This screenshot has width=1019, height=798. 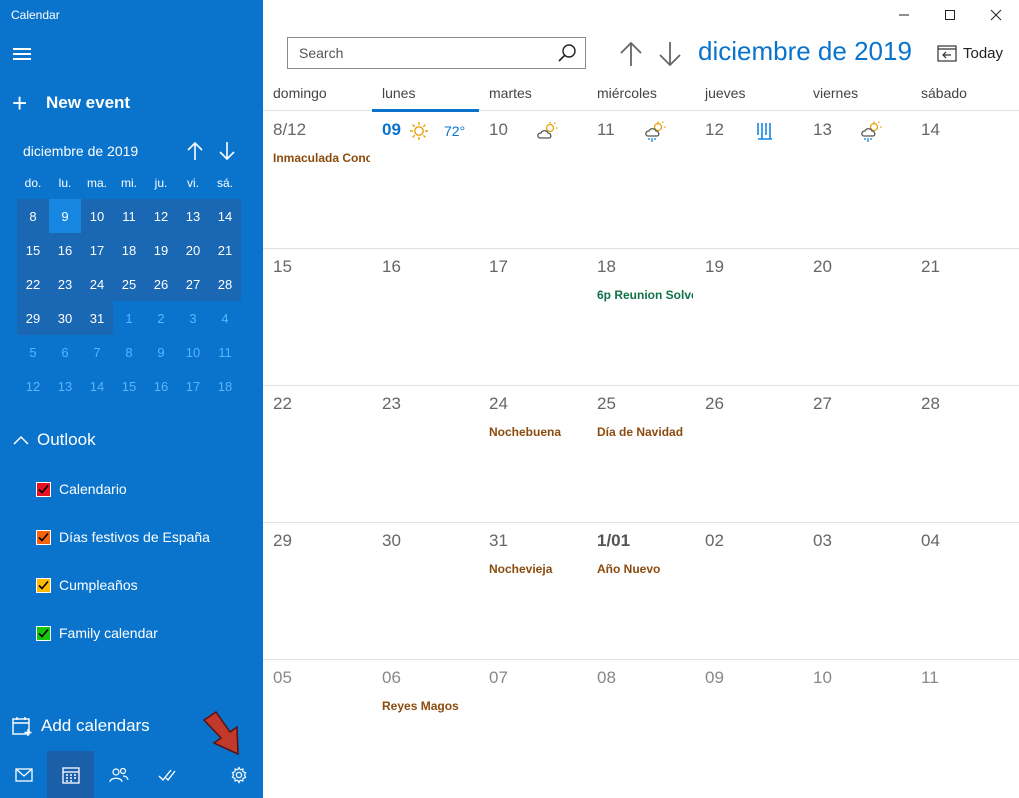 I want to click on calendar-toggle: Calendario, so click(x=81, y=489).